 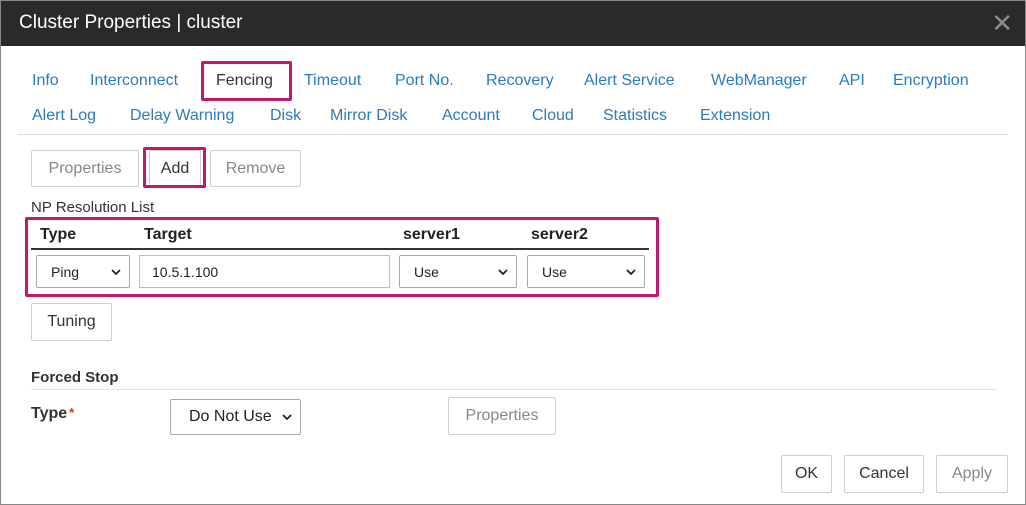 What do you see at coordinates (635, 116) in the screenshot?
I see `tab-statistics: Statistics` at bounding box center [635, 116].